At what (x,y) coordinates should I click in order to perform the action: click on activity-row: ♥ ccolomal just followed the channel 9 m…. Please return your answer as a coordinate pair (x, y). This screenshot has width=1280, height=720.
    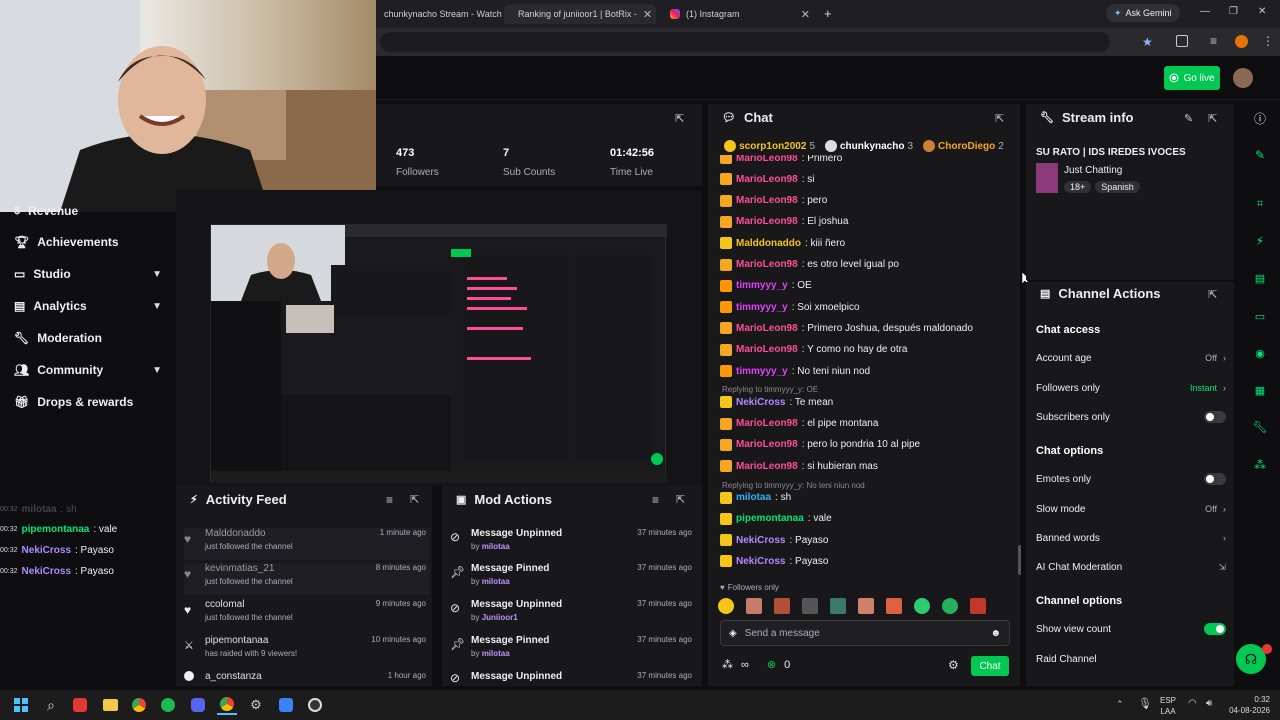
    Looking at the image, I should click on (307, 615).